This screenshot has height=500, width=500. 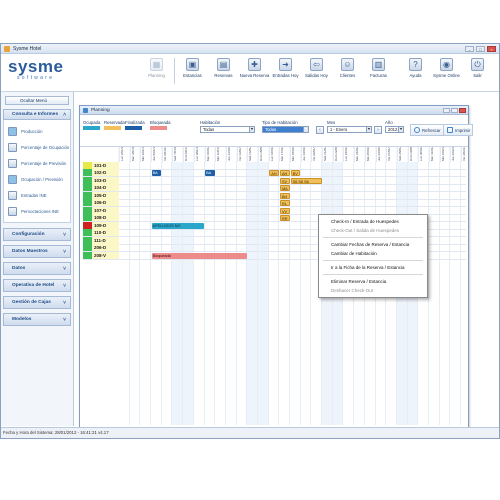 What do you see at coordinates (28, 234) in the screenshot?
I see `section-title: Configuración` at bounding box center [28, 234].